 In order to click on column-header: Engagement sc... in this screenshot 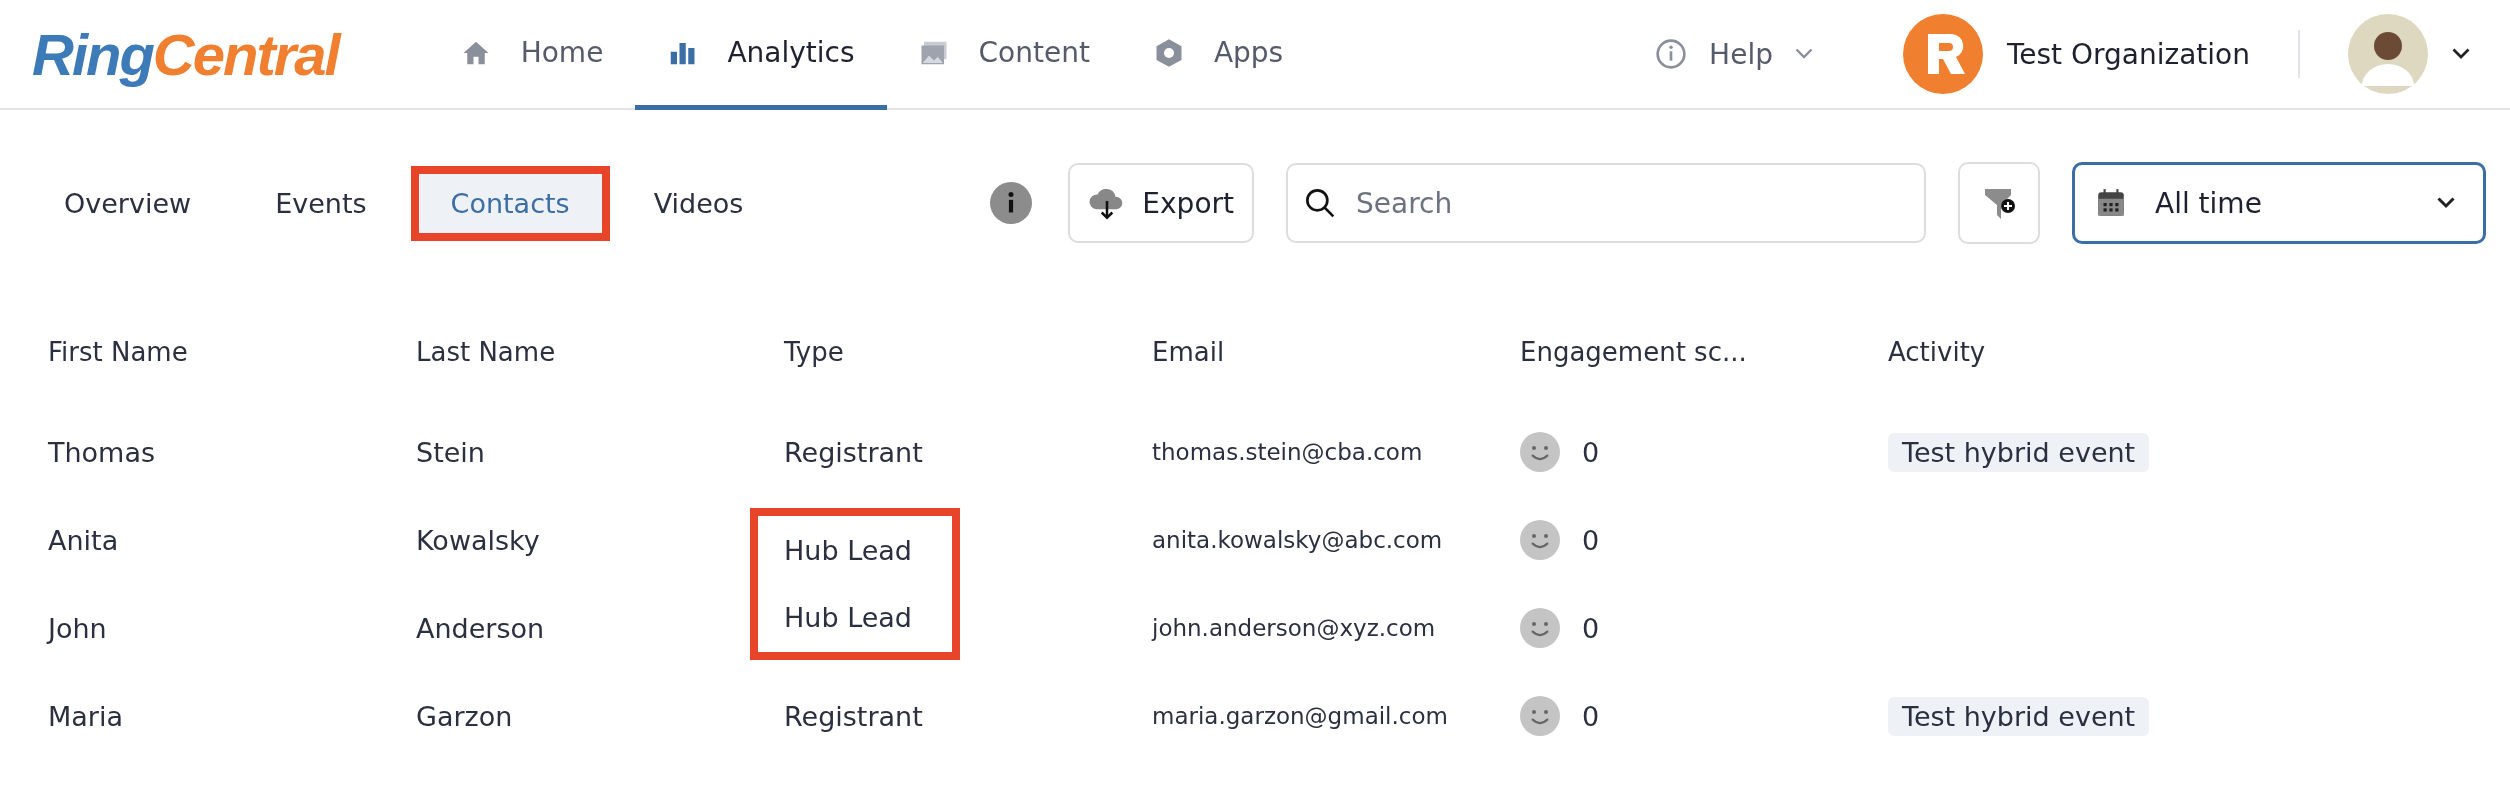, I will do `click(1704, 352)`.